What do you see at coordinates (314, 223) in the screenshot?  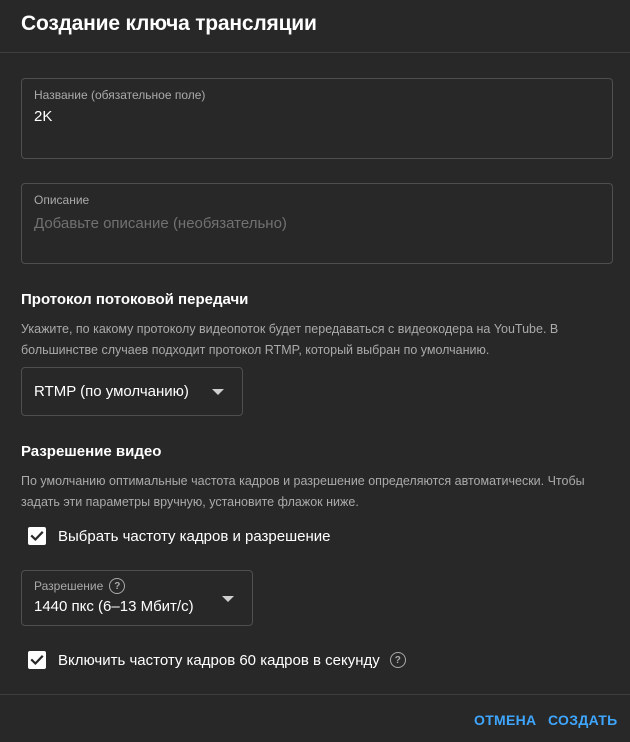 I see `description-input` at bounding box center [314, 223].